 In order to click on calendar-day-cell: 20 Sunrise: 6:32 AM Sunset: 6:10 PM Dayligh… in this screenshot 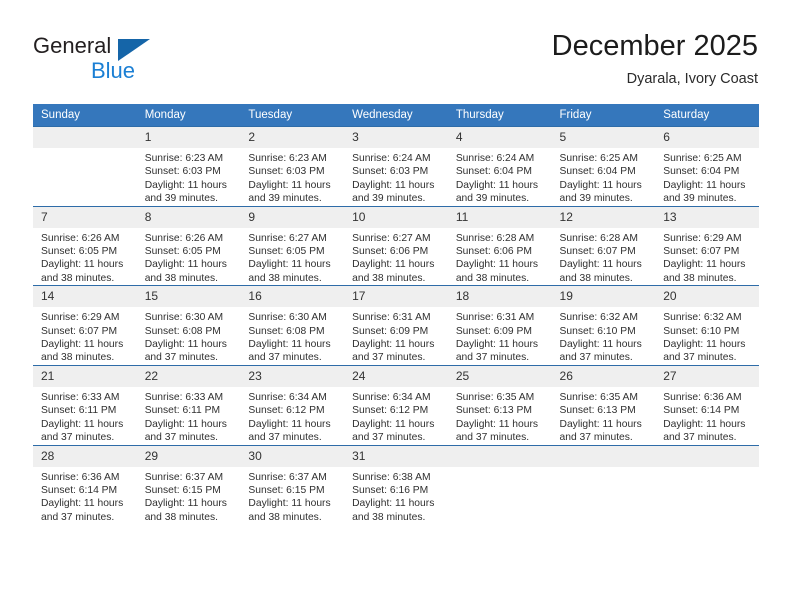, I will do `click(707, 325)`.